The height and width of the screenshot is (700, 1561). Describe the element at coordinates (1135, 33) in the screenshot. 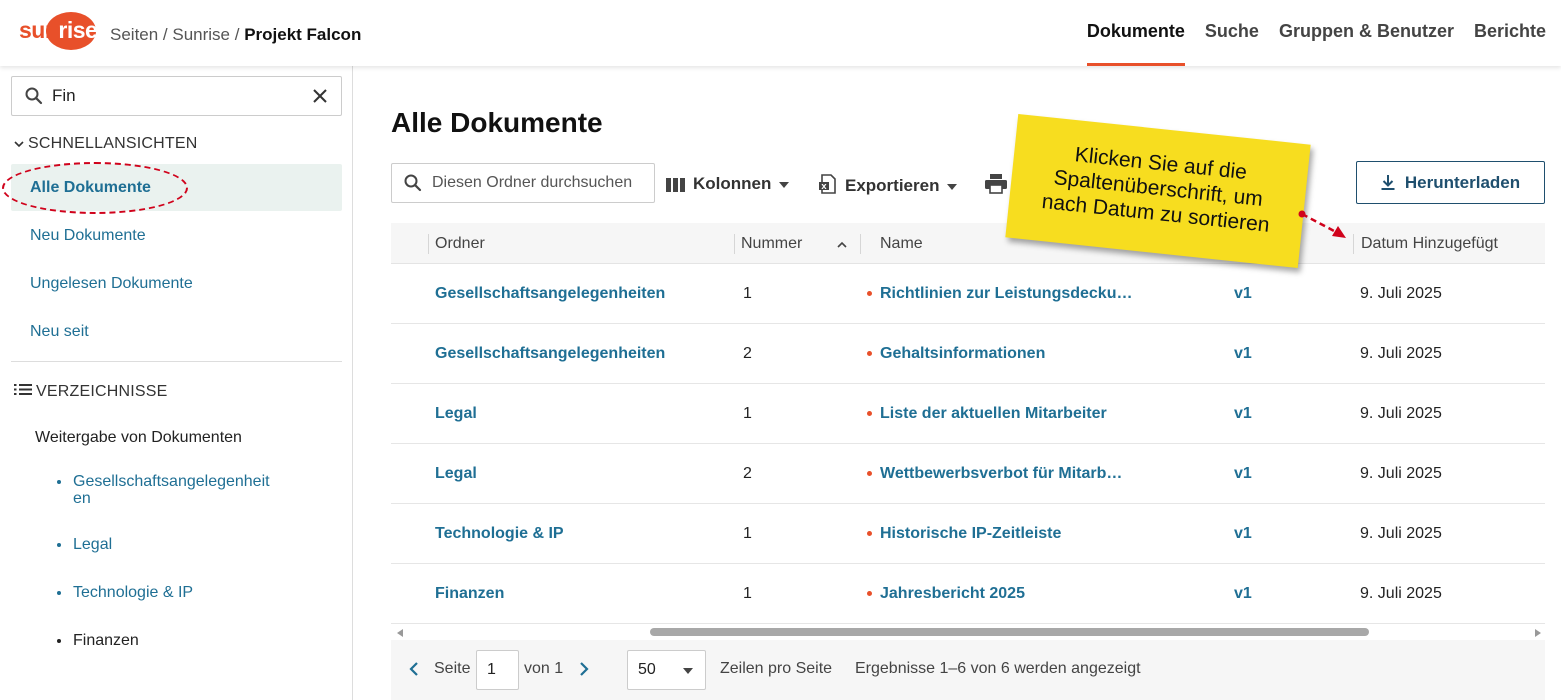

I see `nav-tab-dokumente: Dokumente` at that location.